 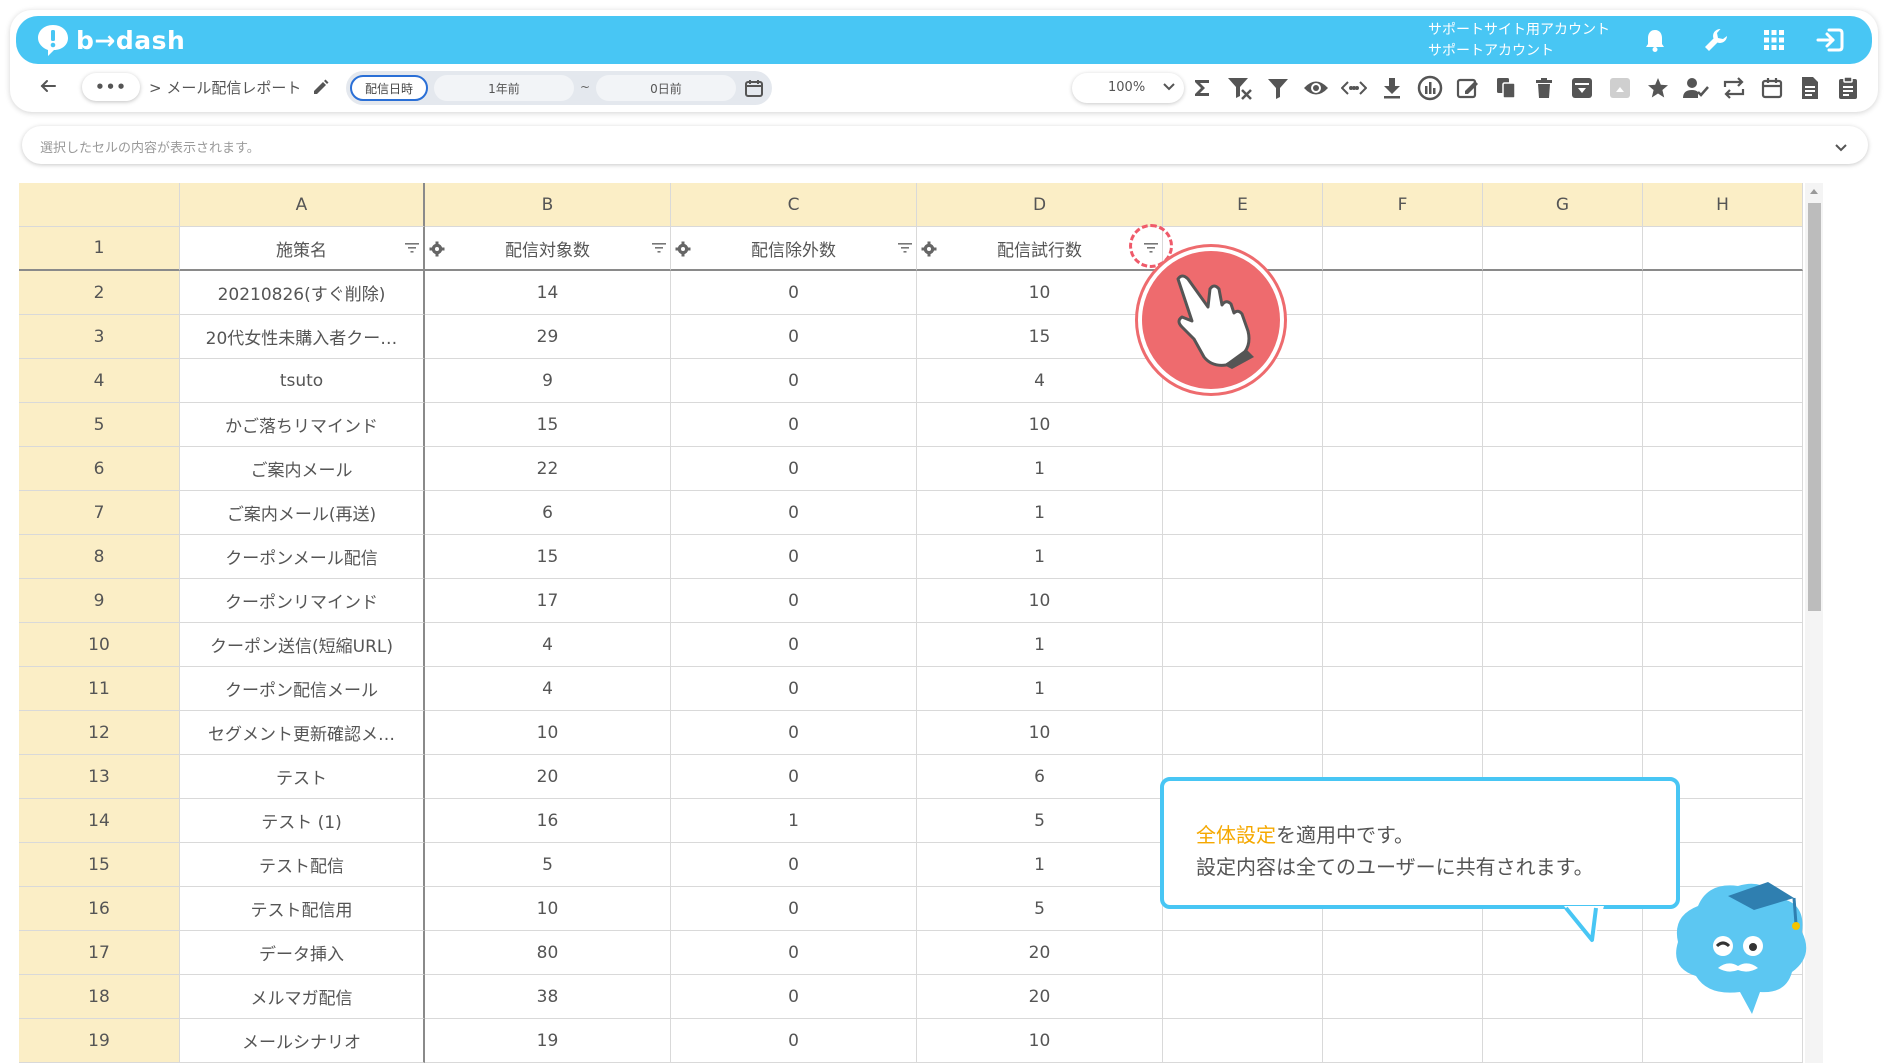 I want to click on cell-campaign-name: クーポンリマインド, so click(x=302, y=601).